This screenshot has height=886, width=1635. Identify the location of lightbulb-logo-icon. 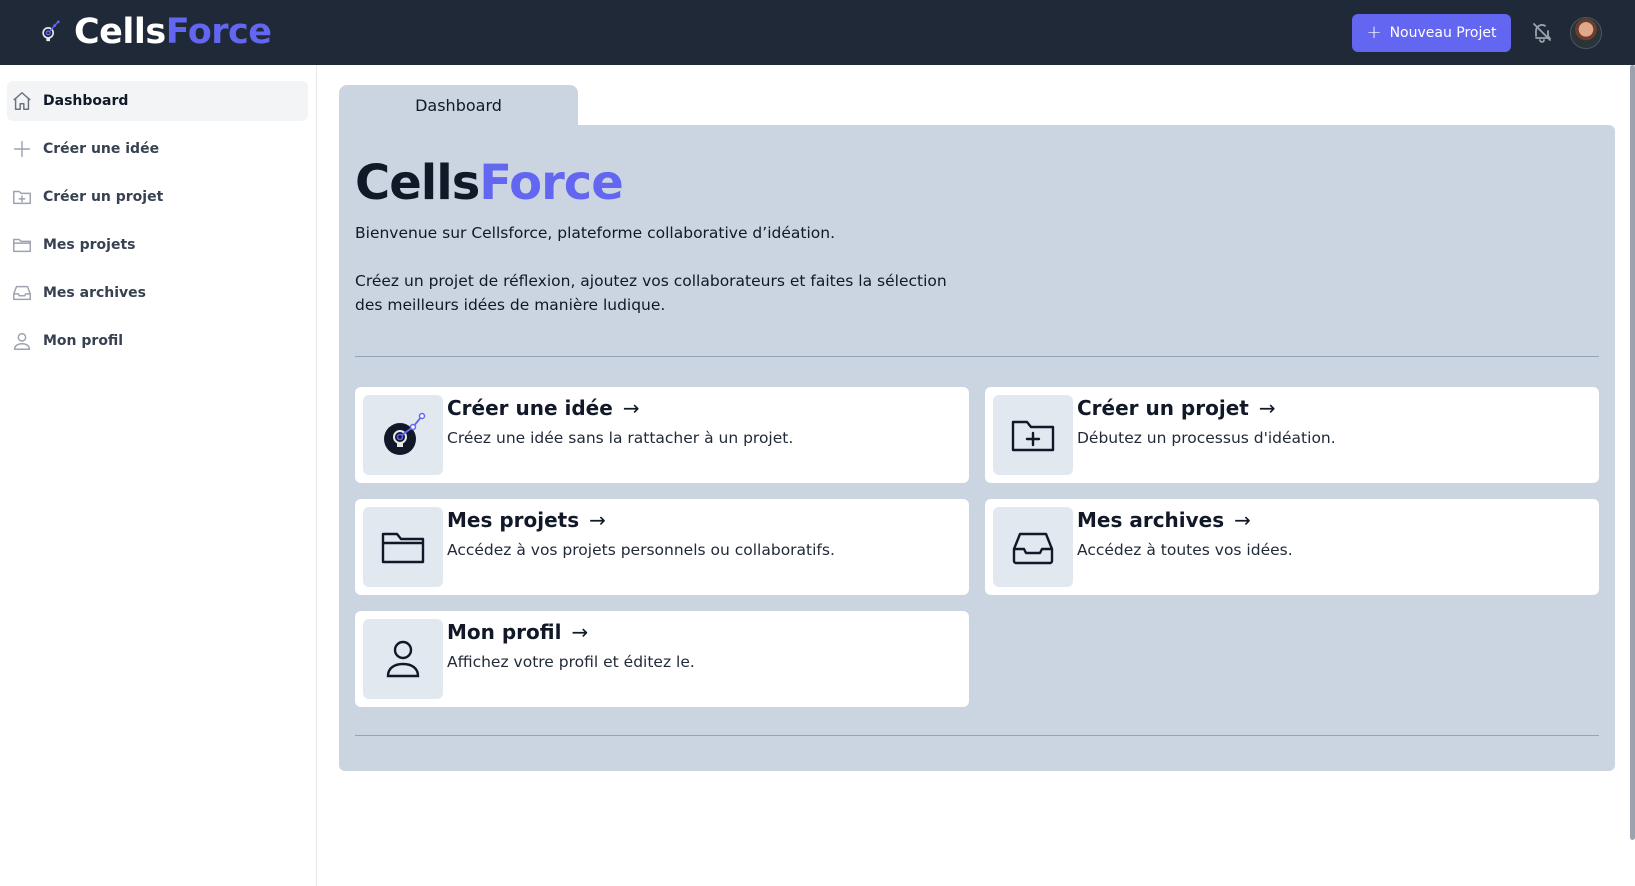
(50, 32).